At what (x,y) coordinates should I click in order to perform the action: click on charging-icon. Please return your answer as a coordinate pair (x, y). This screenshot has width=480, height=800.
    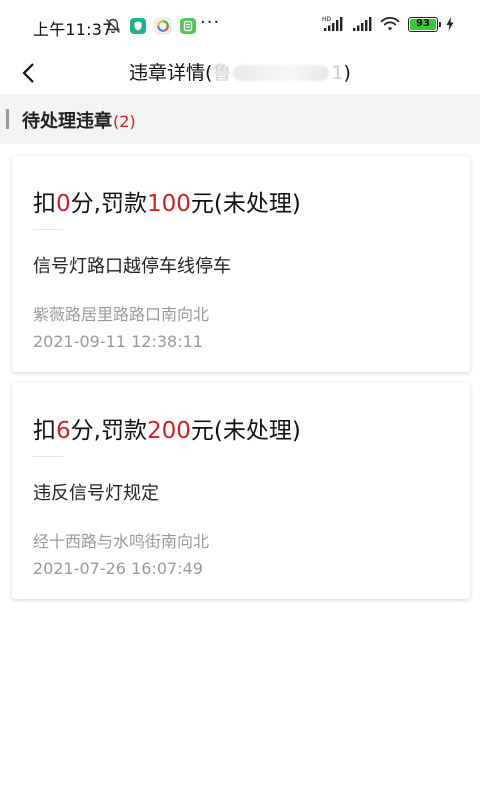
    Looking at the image, I should click on (450, 24).